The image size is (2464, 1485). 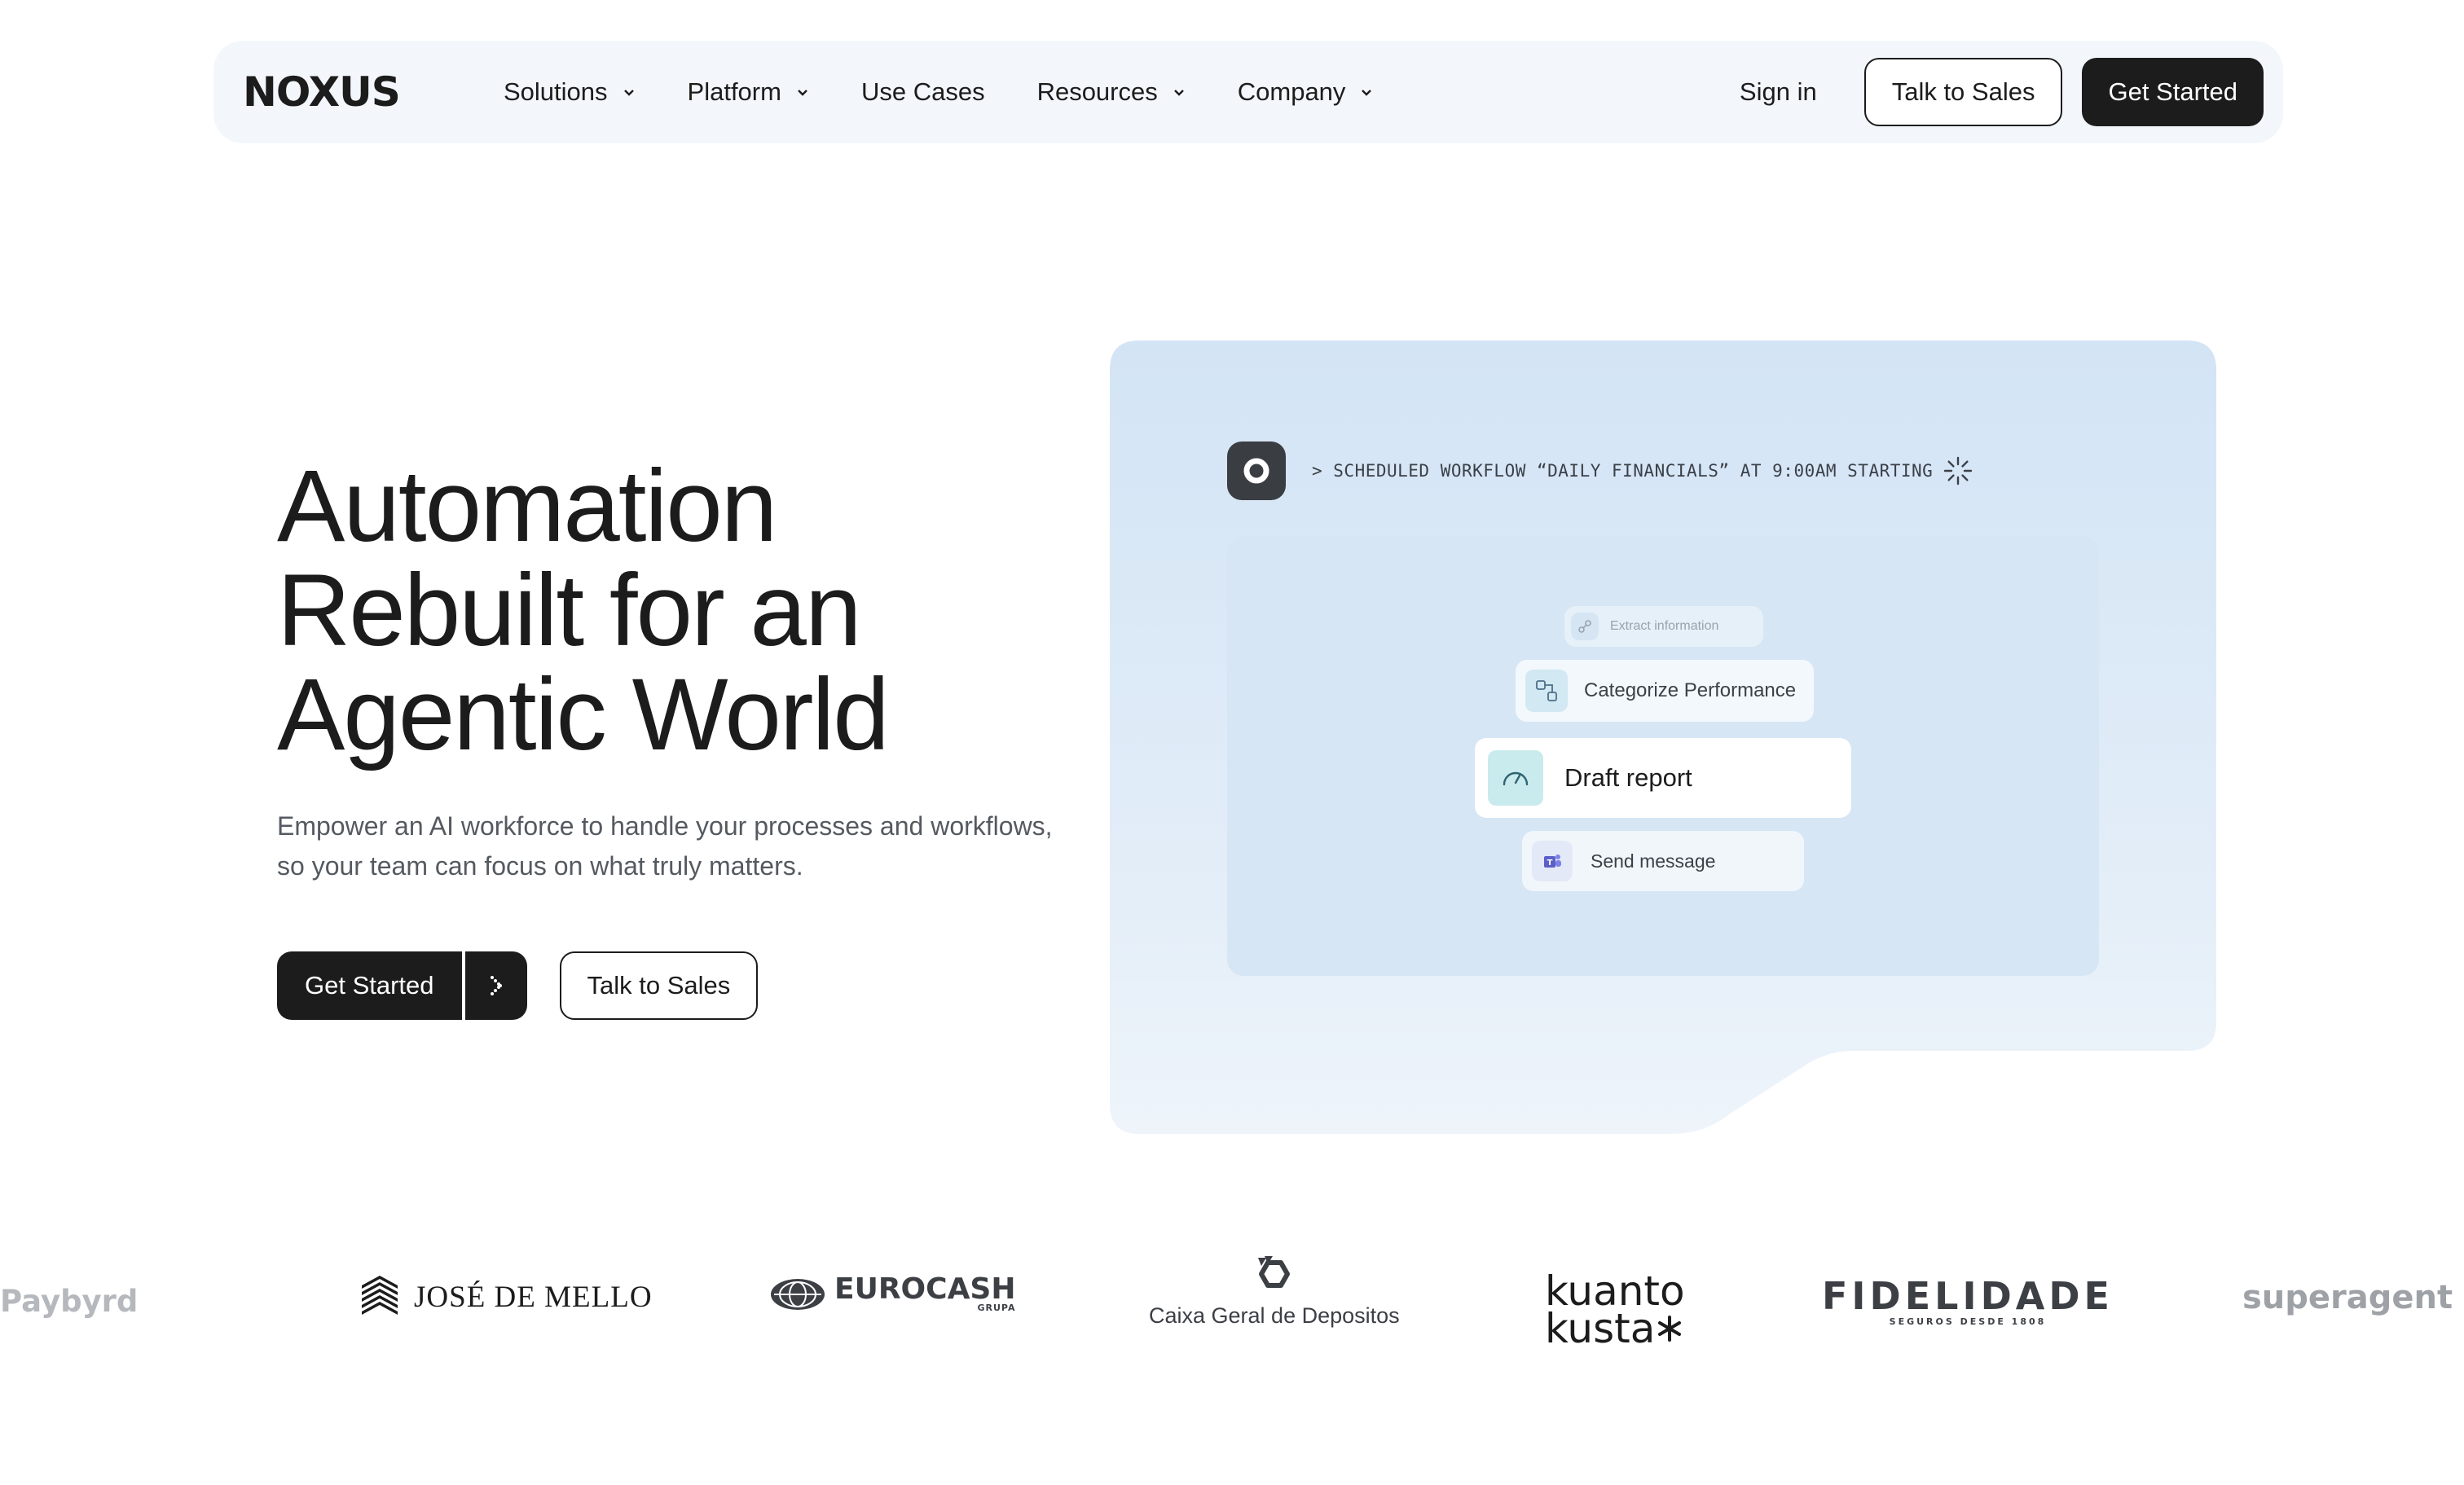 I want to click on hero-title-line: Rebuilt for an, so click(x=569, y=610).